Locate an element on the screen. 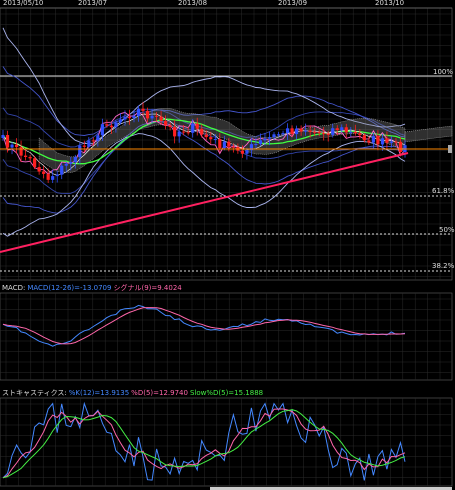 Image resolution: width=455 pixels, height=490 pixels. d-series-label: %D(5)=12.9740 is located at coordinates (159, 393).